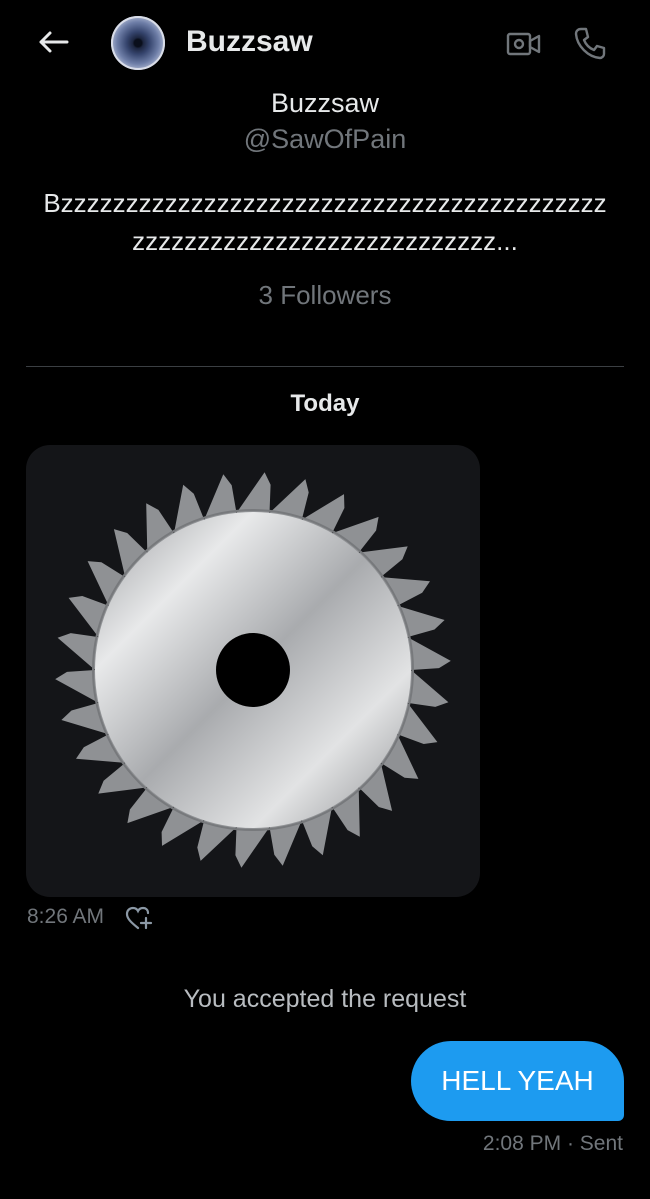  I want to click on add-reaction-button, so click(139, 918).